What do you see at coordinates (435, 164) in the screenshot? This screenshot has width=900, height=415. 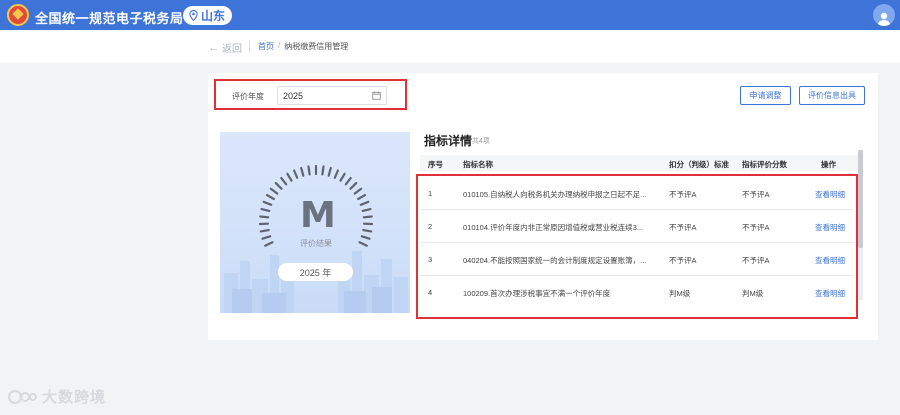 I see `column-header-no: 序号` at bounding box center [435, 164].